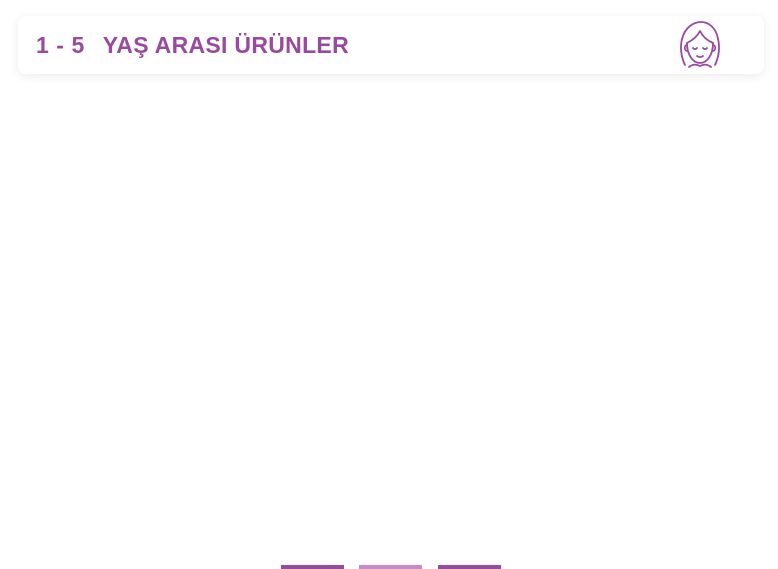 Image resolution: width=778 pixels, height=569 pixels. Describe the element at coordinates (391, 45) in the screenshot. I see `age-range-header: 1 - 5 YAŞ ARASI ÜRÜNLER` at that location.